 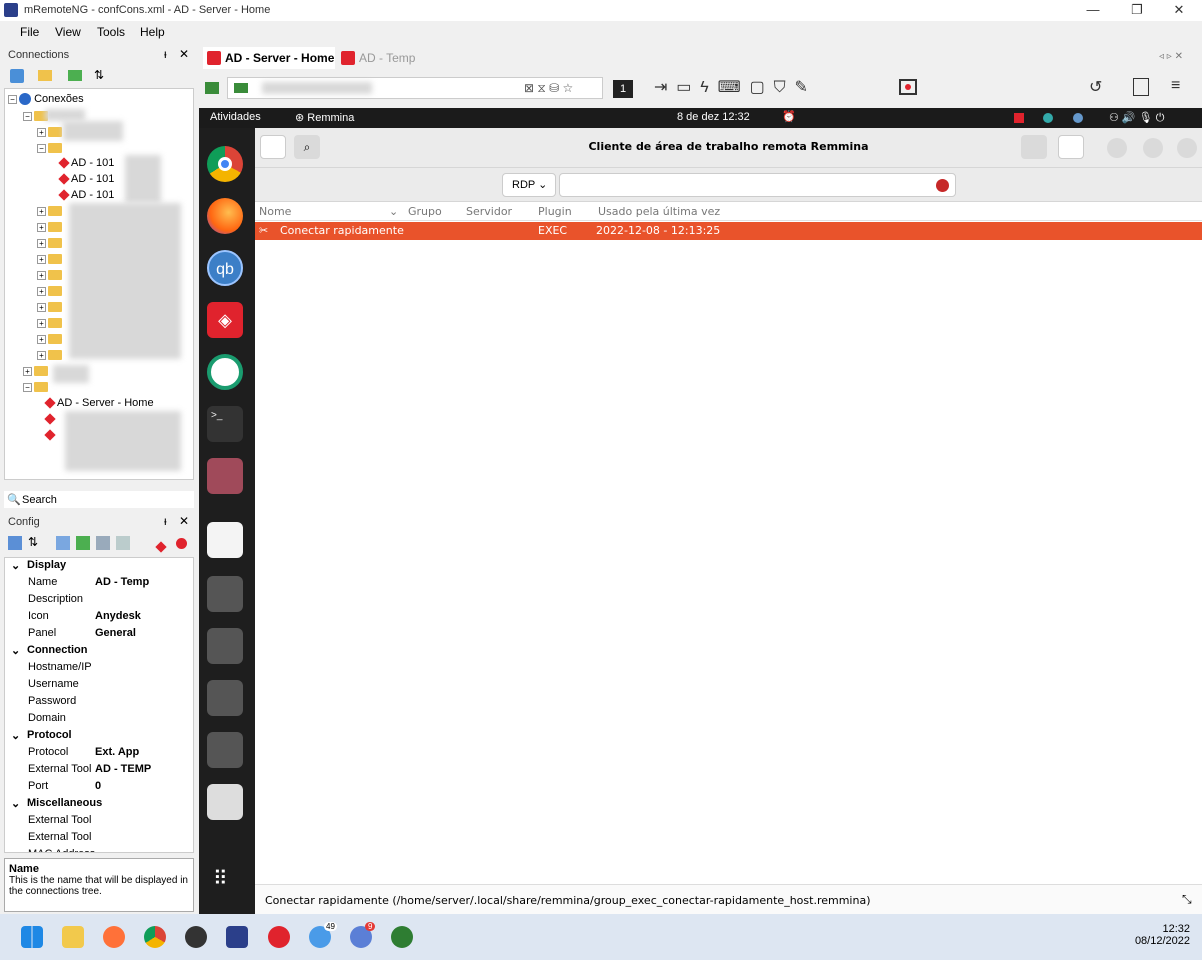 What do you see at coordinates (225, 540) in the screenshot?
I see `text-editor-icon` at bounding box center [225, 540].